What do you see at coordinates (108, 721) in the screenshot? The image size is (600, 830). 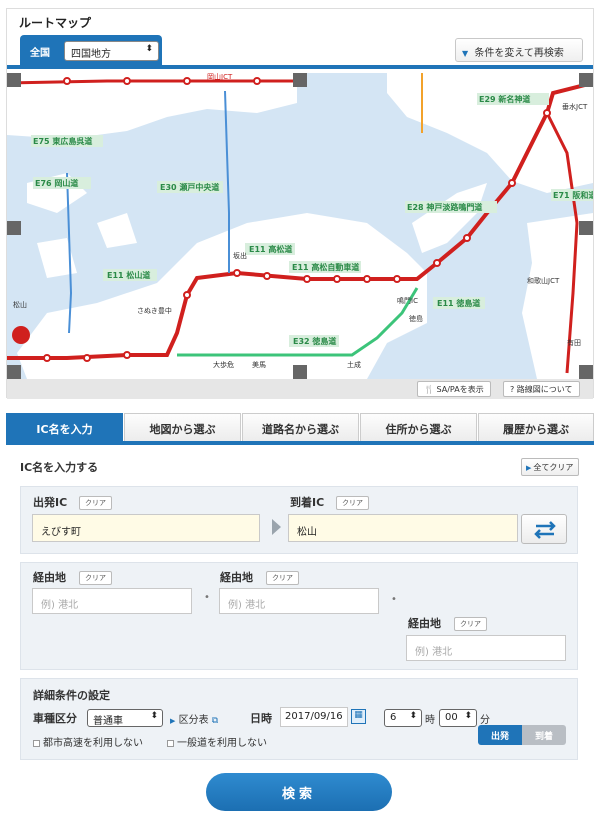 I see `vehicle-select-value: 普通車` at bounding box center [108, 721].